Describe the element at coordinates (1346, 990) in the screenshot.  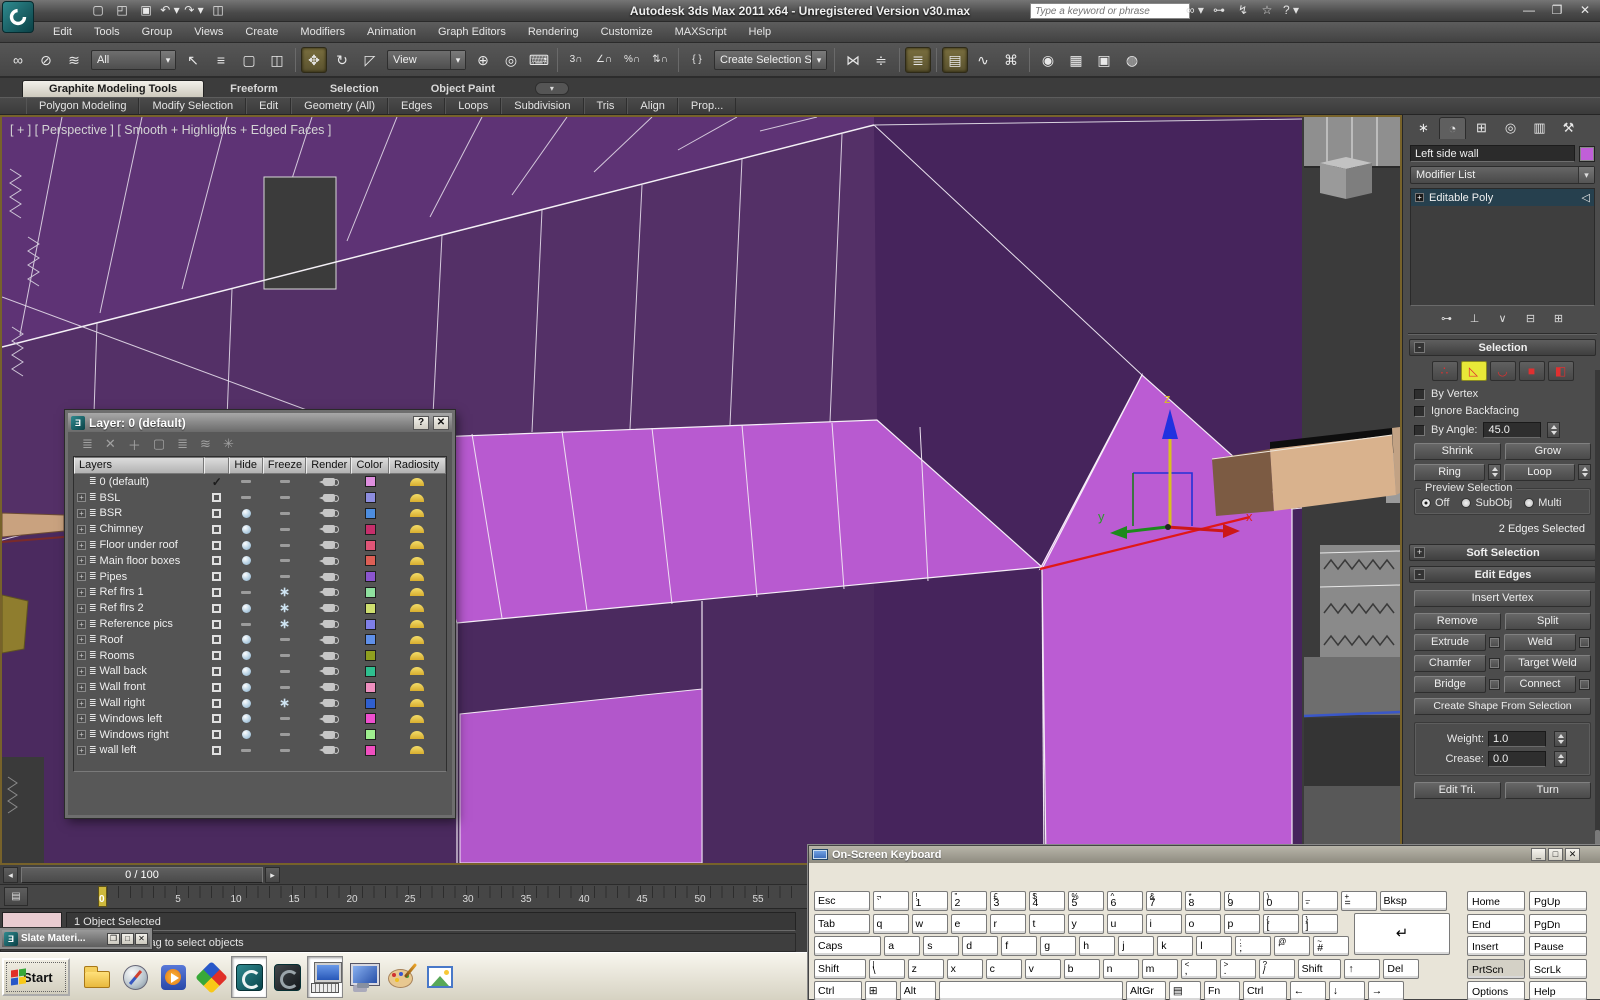
I see `key-arrow-down: ↓` at that location.